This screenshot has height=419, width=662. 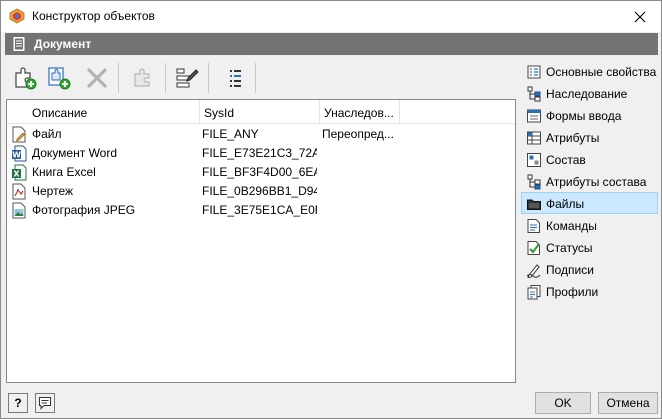 I want to click on comment-icon, so click(x=45, y=403).